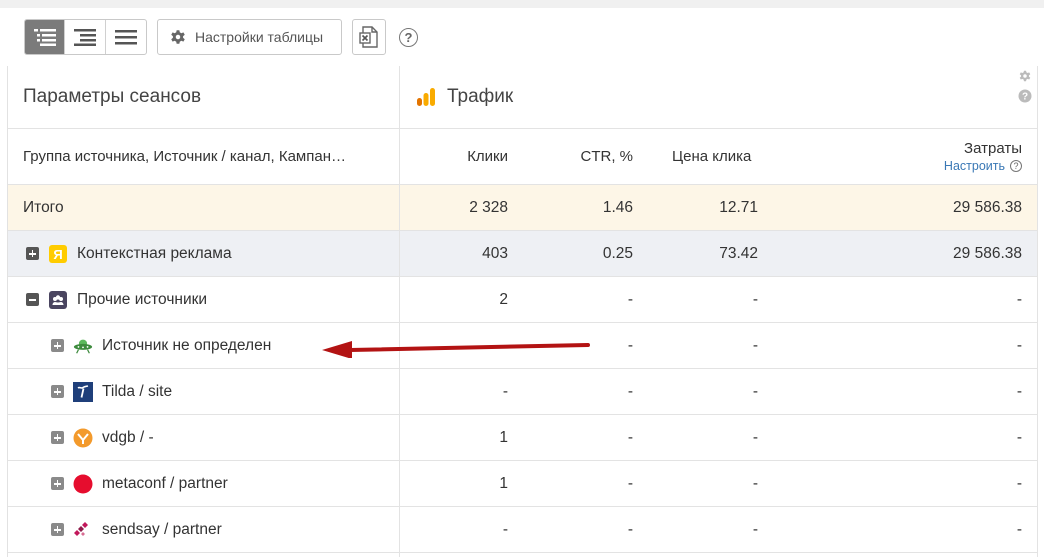  What do you see at coordinates (1040, 311) in the screenshot?
I see `table-scroll-edge` at bounding box center [1040, 311].